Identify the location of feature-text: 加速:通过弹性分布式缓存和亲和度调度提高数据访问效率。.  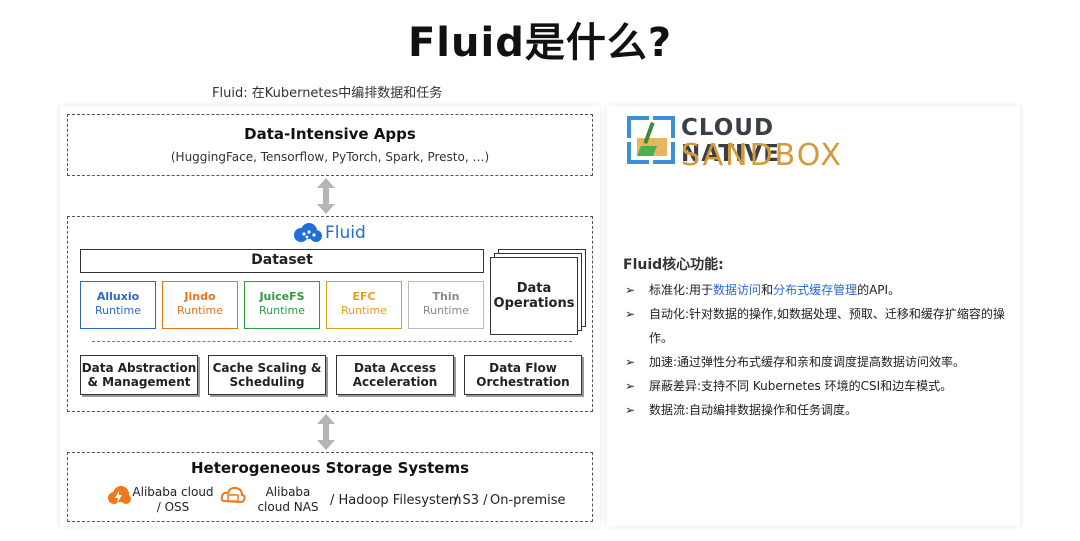
(807, 362).